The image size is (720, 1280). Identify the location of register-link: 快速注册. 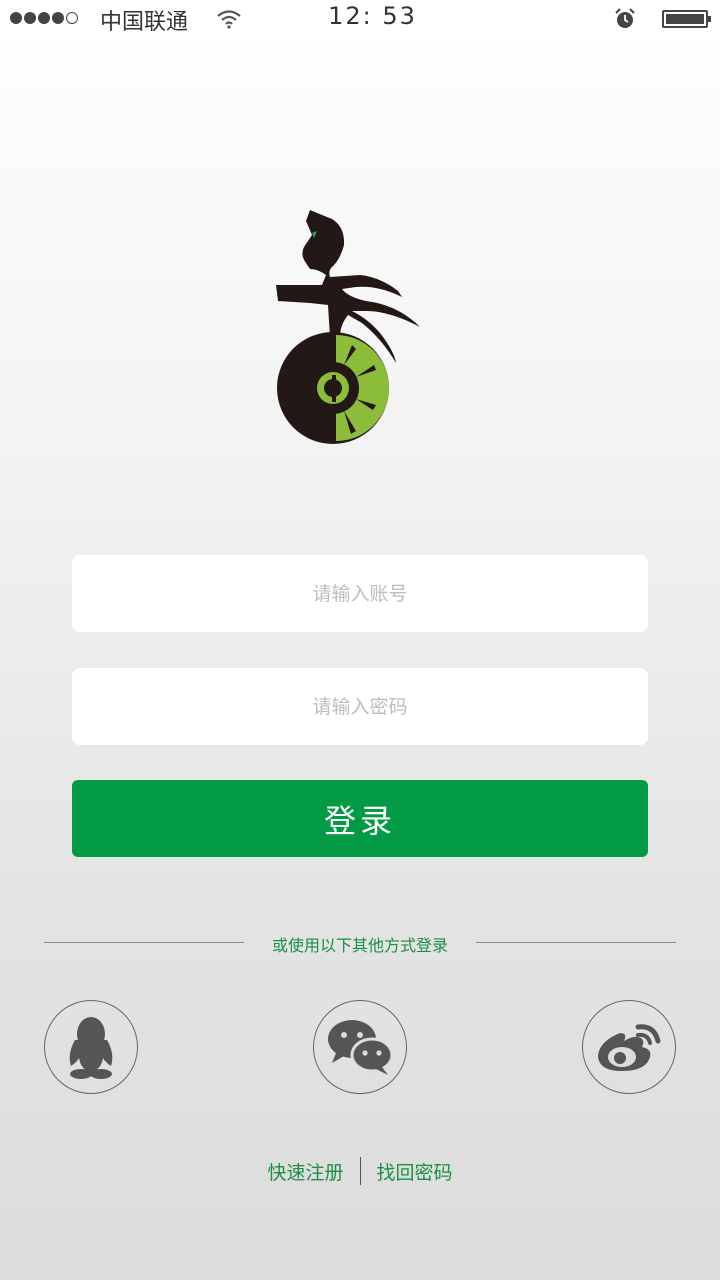
(305, 1171).